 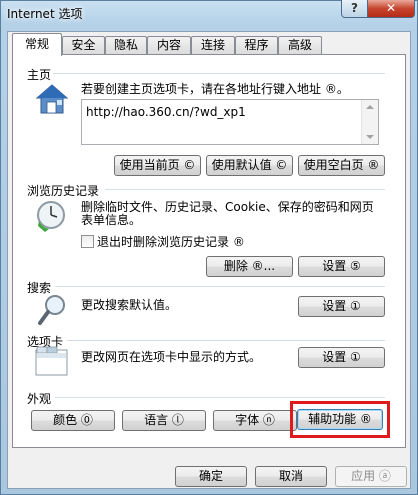 I want to click on accessibility-highlight-box, so click(x=340, y=419).